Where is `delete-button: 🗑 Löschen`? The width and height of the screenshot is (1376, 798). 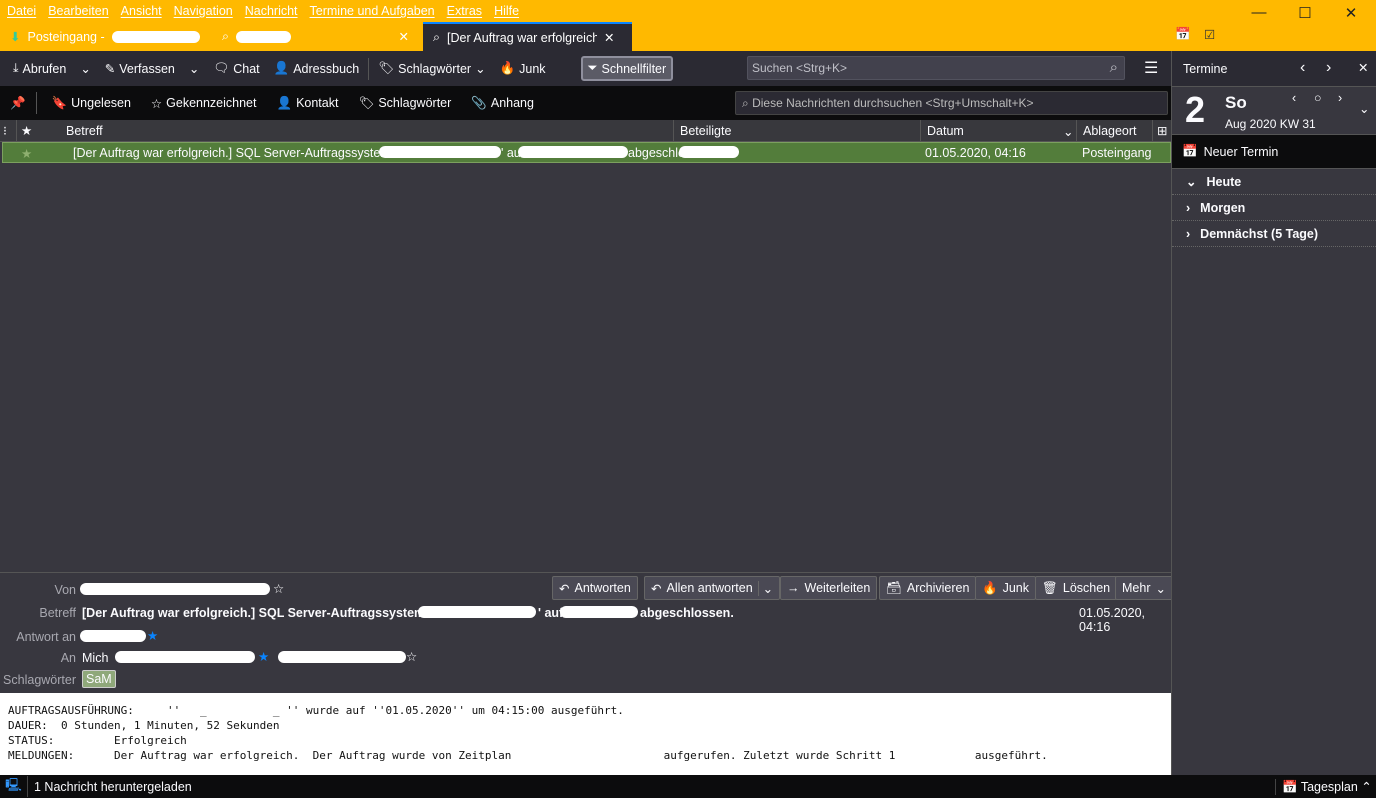 delete-button: 🗑 Löschen is located at coordinates (1076, 588).